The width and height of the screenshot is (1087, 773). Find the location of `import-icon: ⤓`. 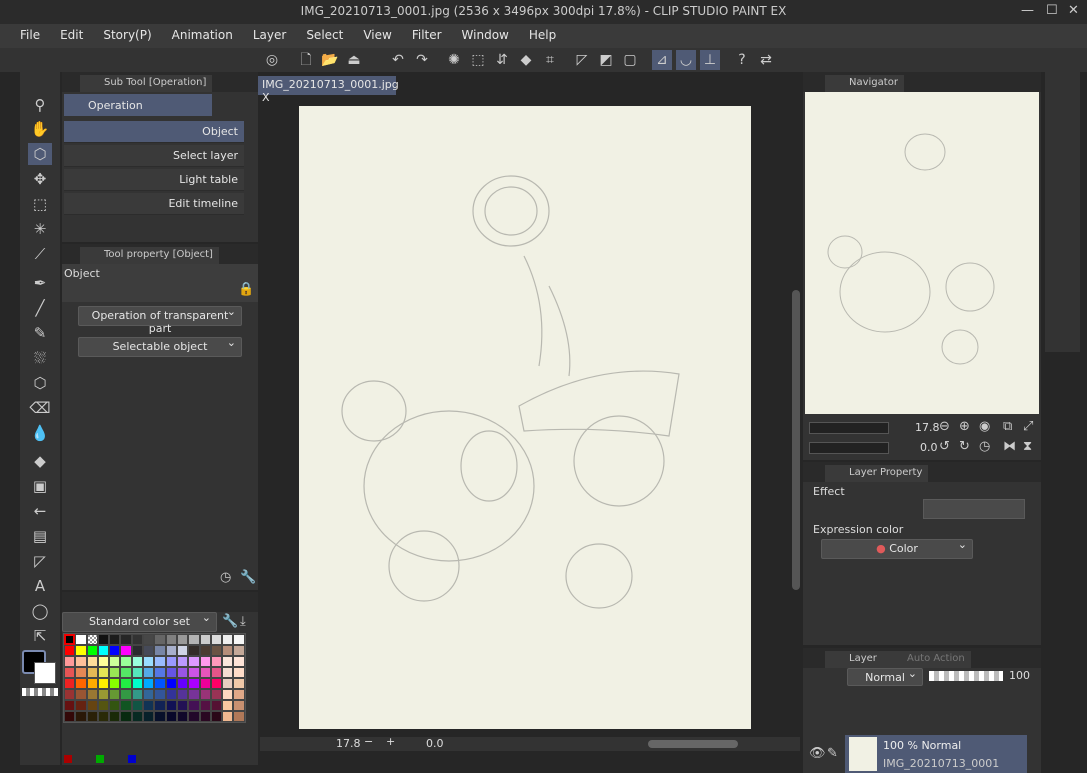

import-icon: ⤓ is located at coordinates (243, 621).